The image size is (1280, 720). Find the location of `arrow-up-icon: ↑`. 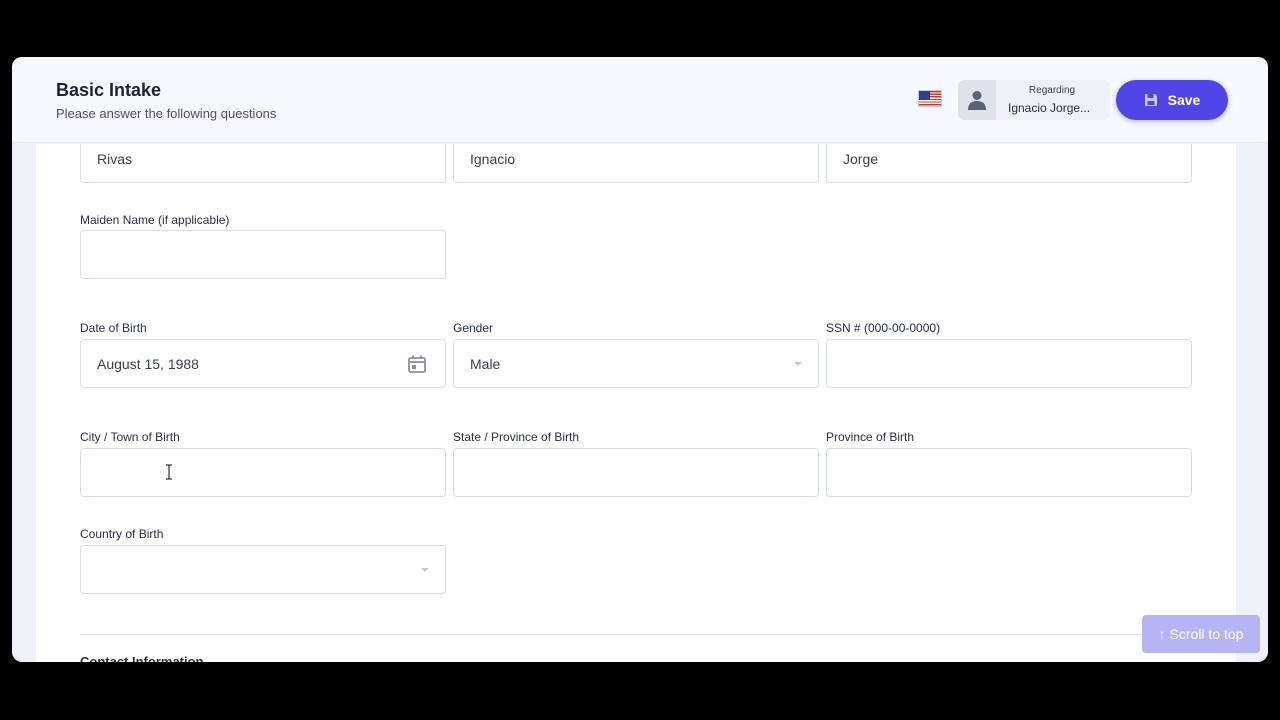

arrow-up-icon: ↑ is located at coordinates (1162, 634).